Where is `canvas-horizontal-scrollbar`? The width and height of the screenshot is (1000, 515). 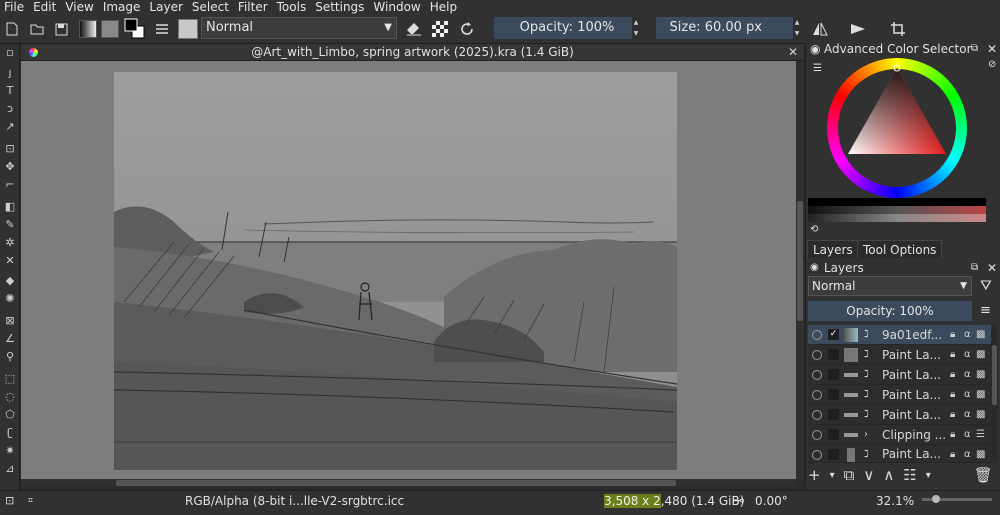
canvas-horizontal-scrollbar is located at coordinates (408, 483).